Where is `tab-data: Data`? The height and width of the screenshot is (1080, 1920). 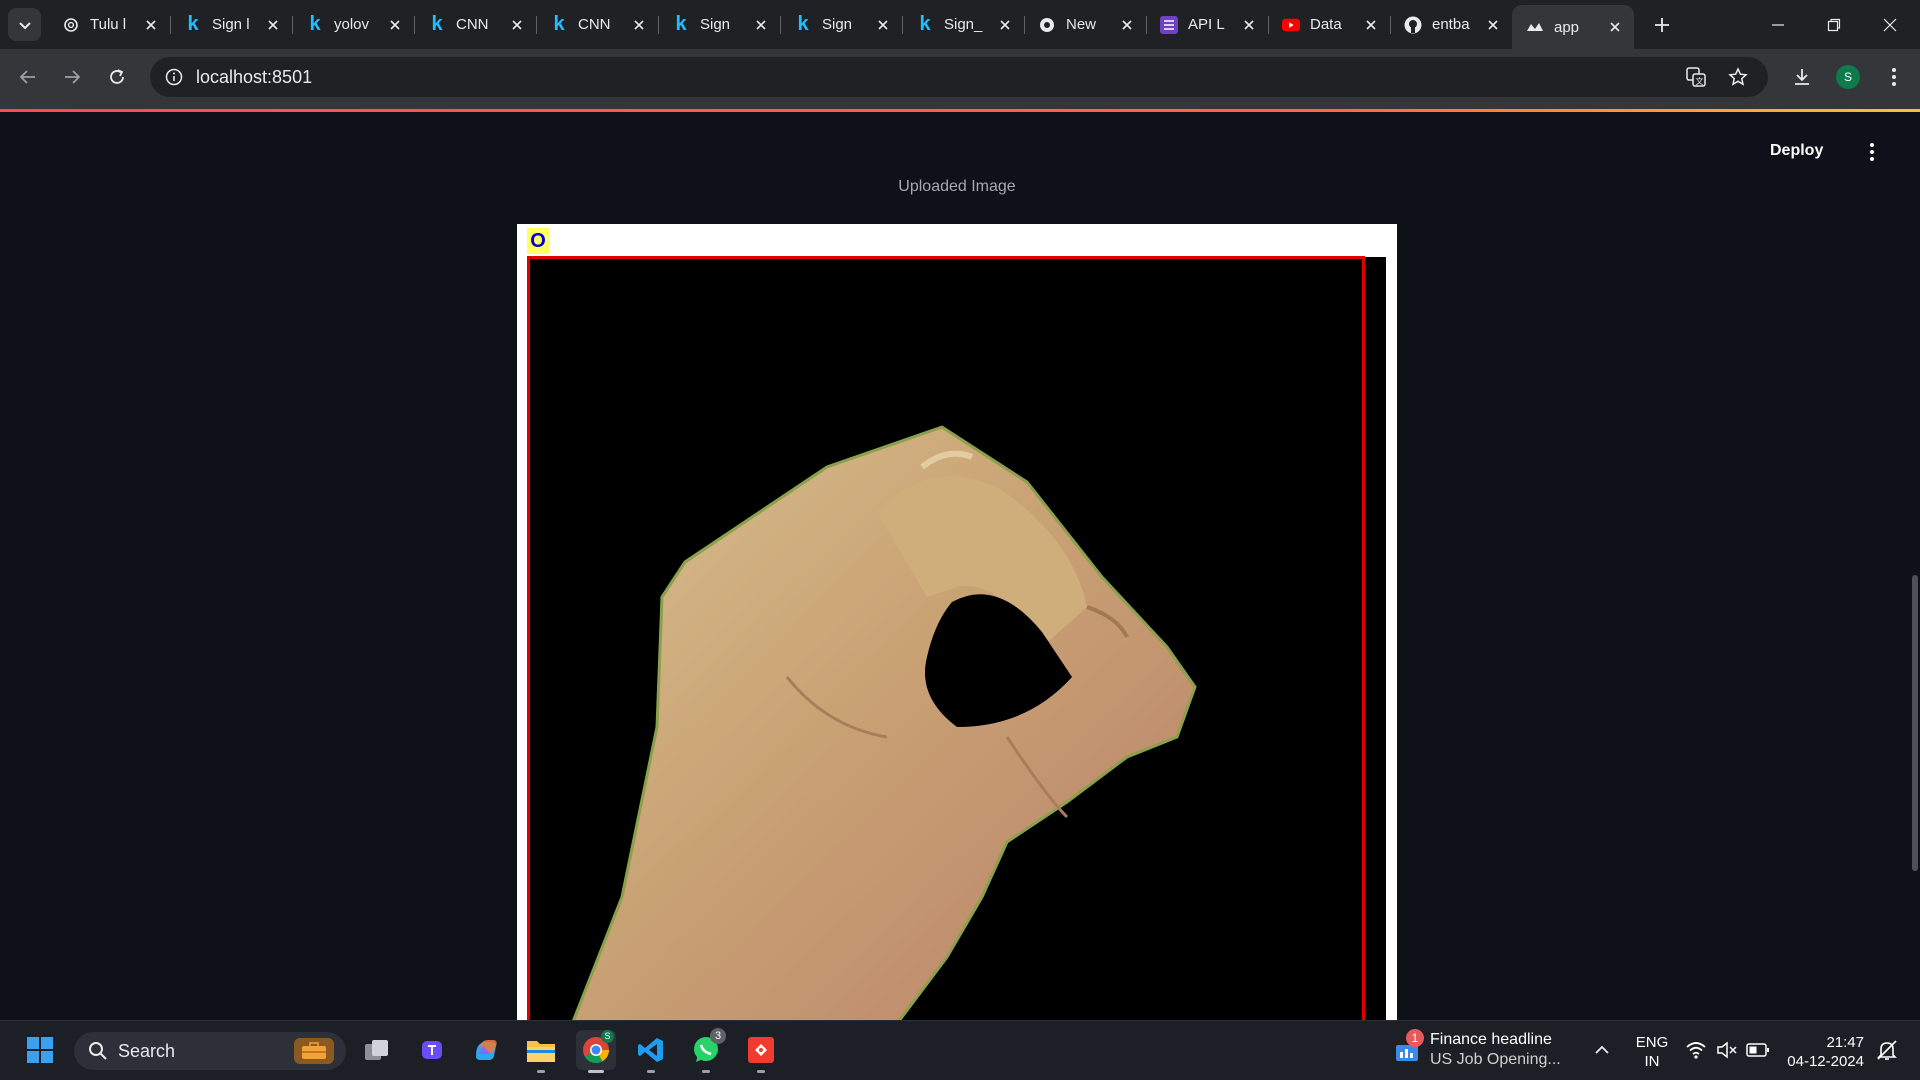 tab-data: Data is located at coordinates (1329, 24).